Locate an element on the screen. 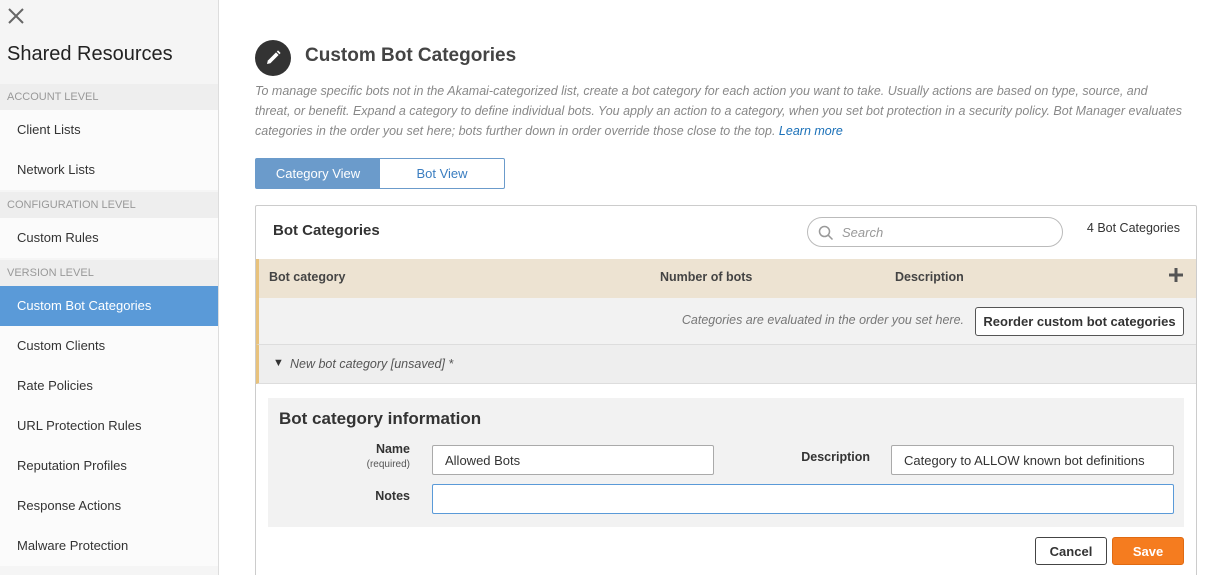  sidebar-item-custom-rules: Custom Rules is located at coordinates (109, 238).